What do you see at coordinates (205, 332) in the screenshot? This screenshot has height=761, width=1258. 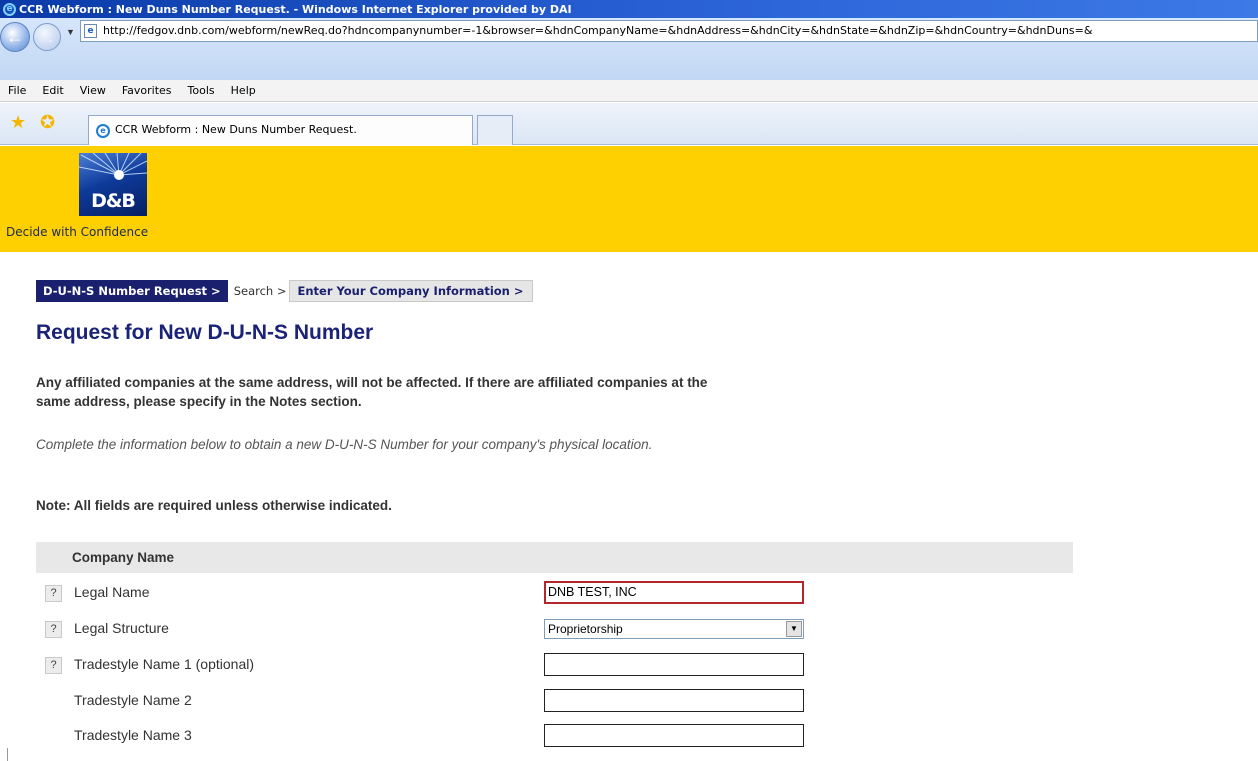 I see `page-title: Request for New D-U-N-S Number` at bounding box center [205, 332].